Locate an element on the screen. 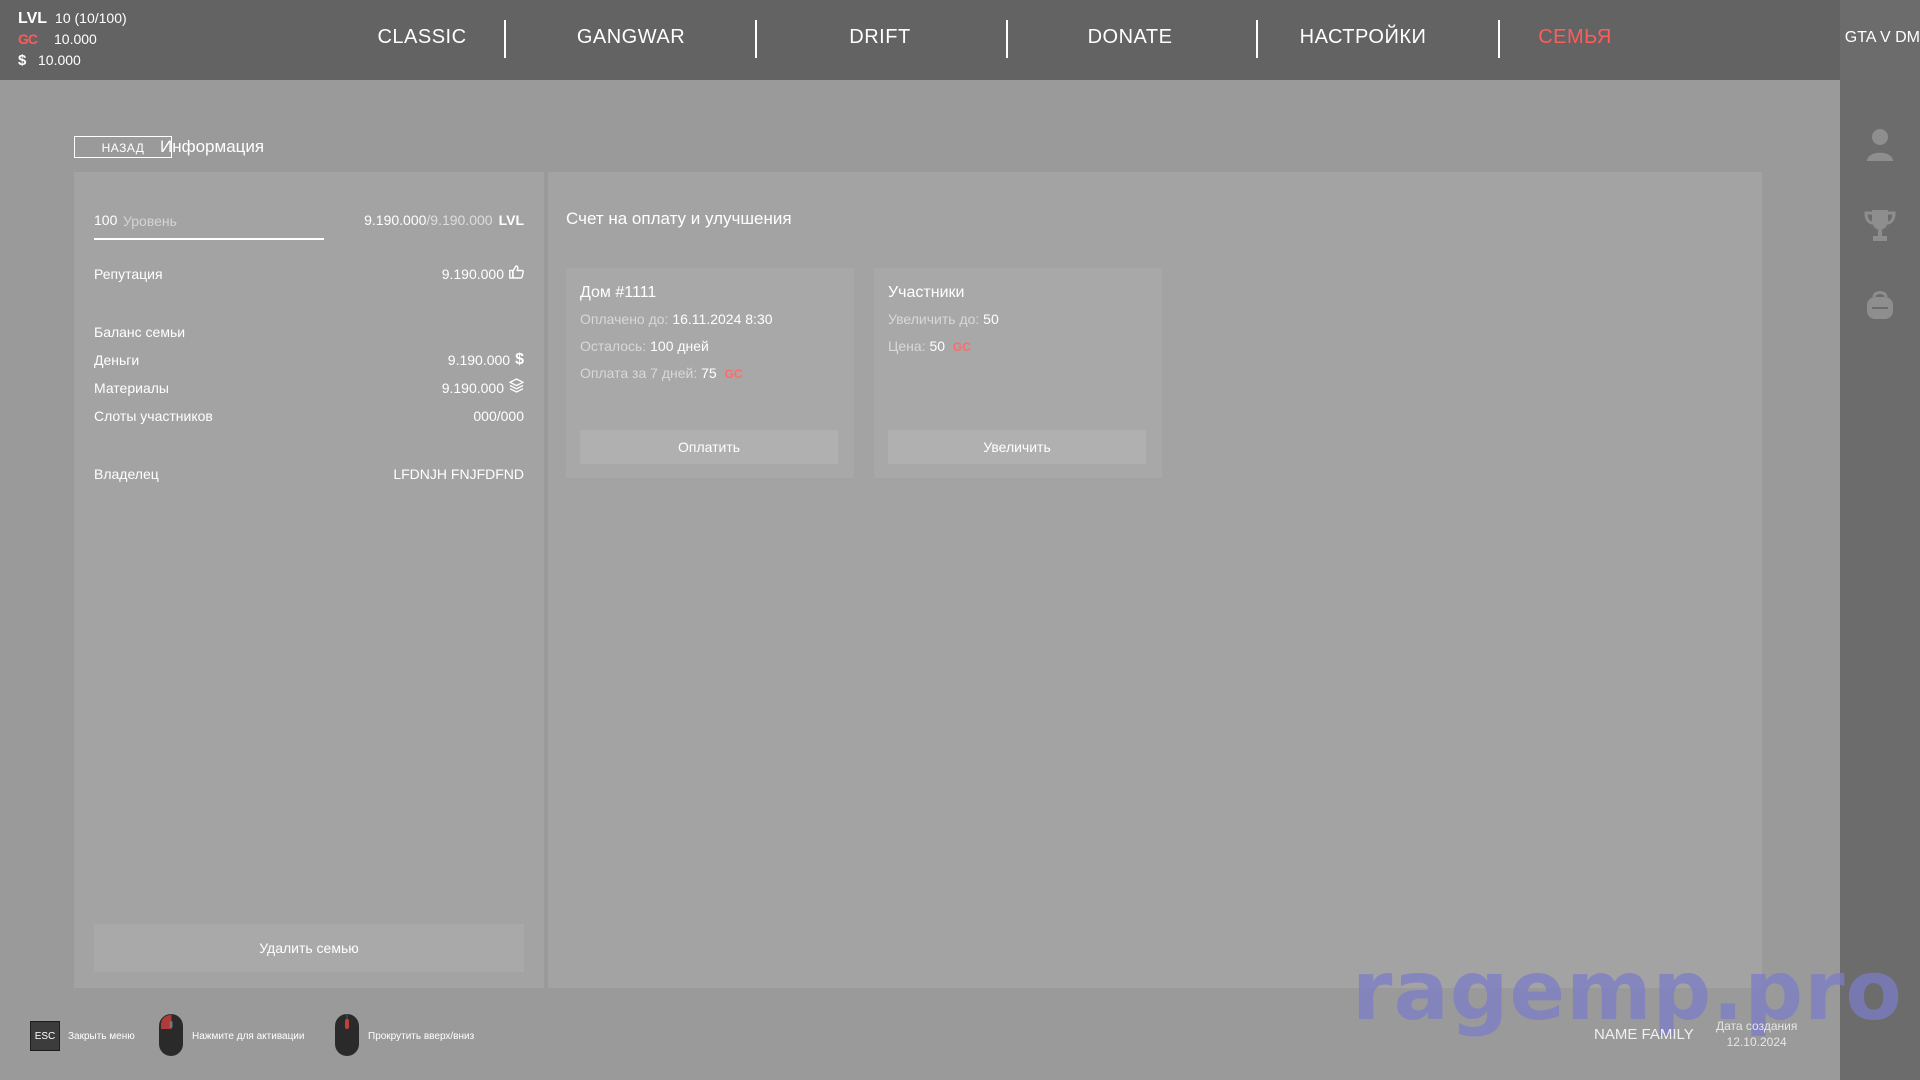 This screenshot has height=1080, width=1920. materials-value: 9.190.000 is located at coordinates (472, 388).